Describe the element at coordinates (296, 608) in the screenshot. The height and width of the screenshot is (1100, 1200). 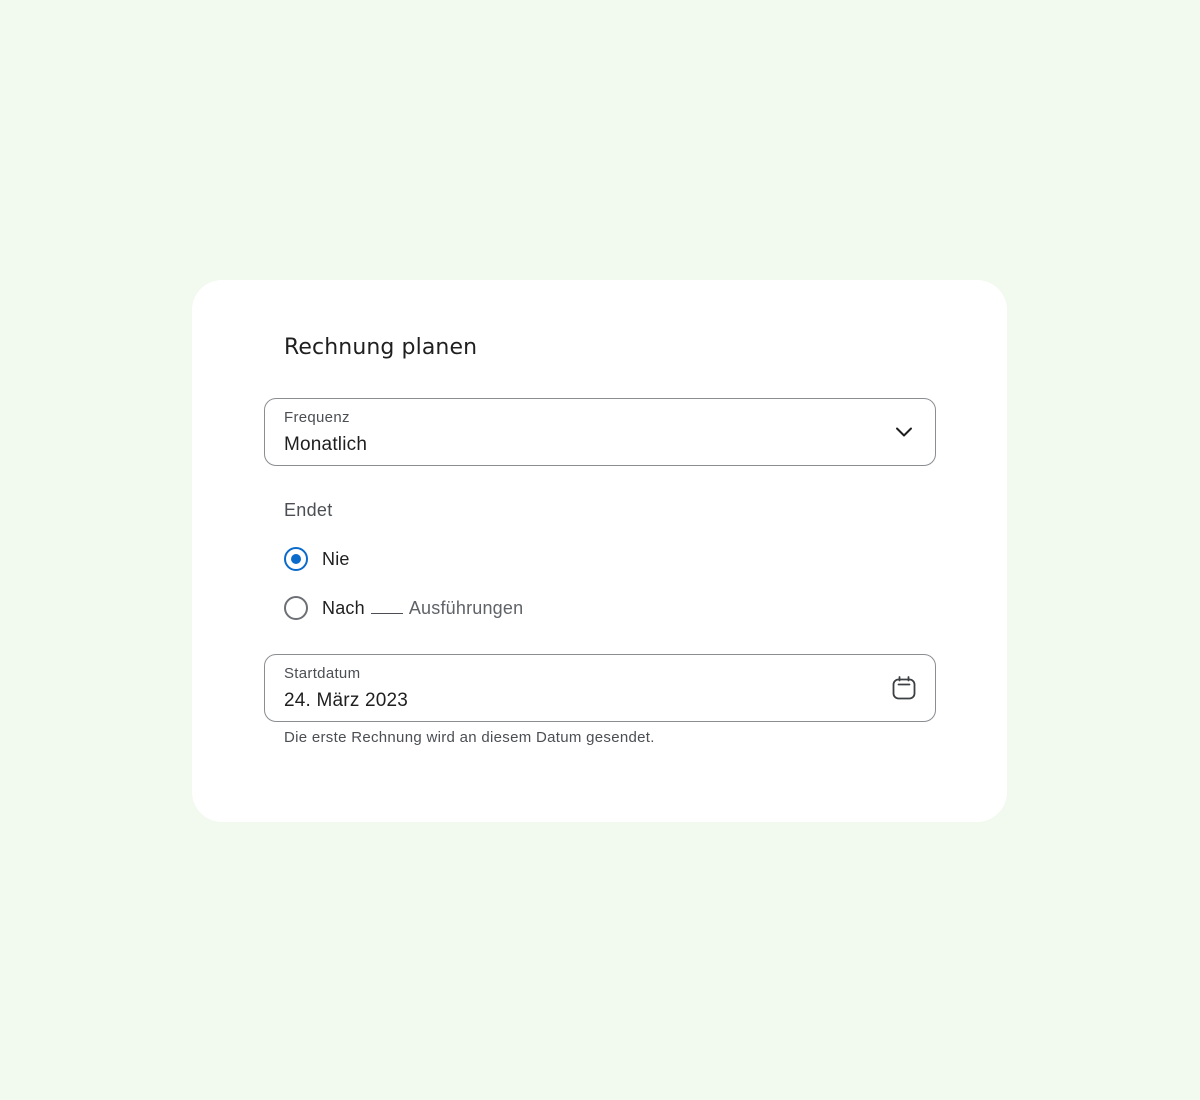
I see `radio-after` at that location.